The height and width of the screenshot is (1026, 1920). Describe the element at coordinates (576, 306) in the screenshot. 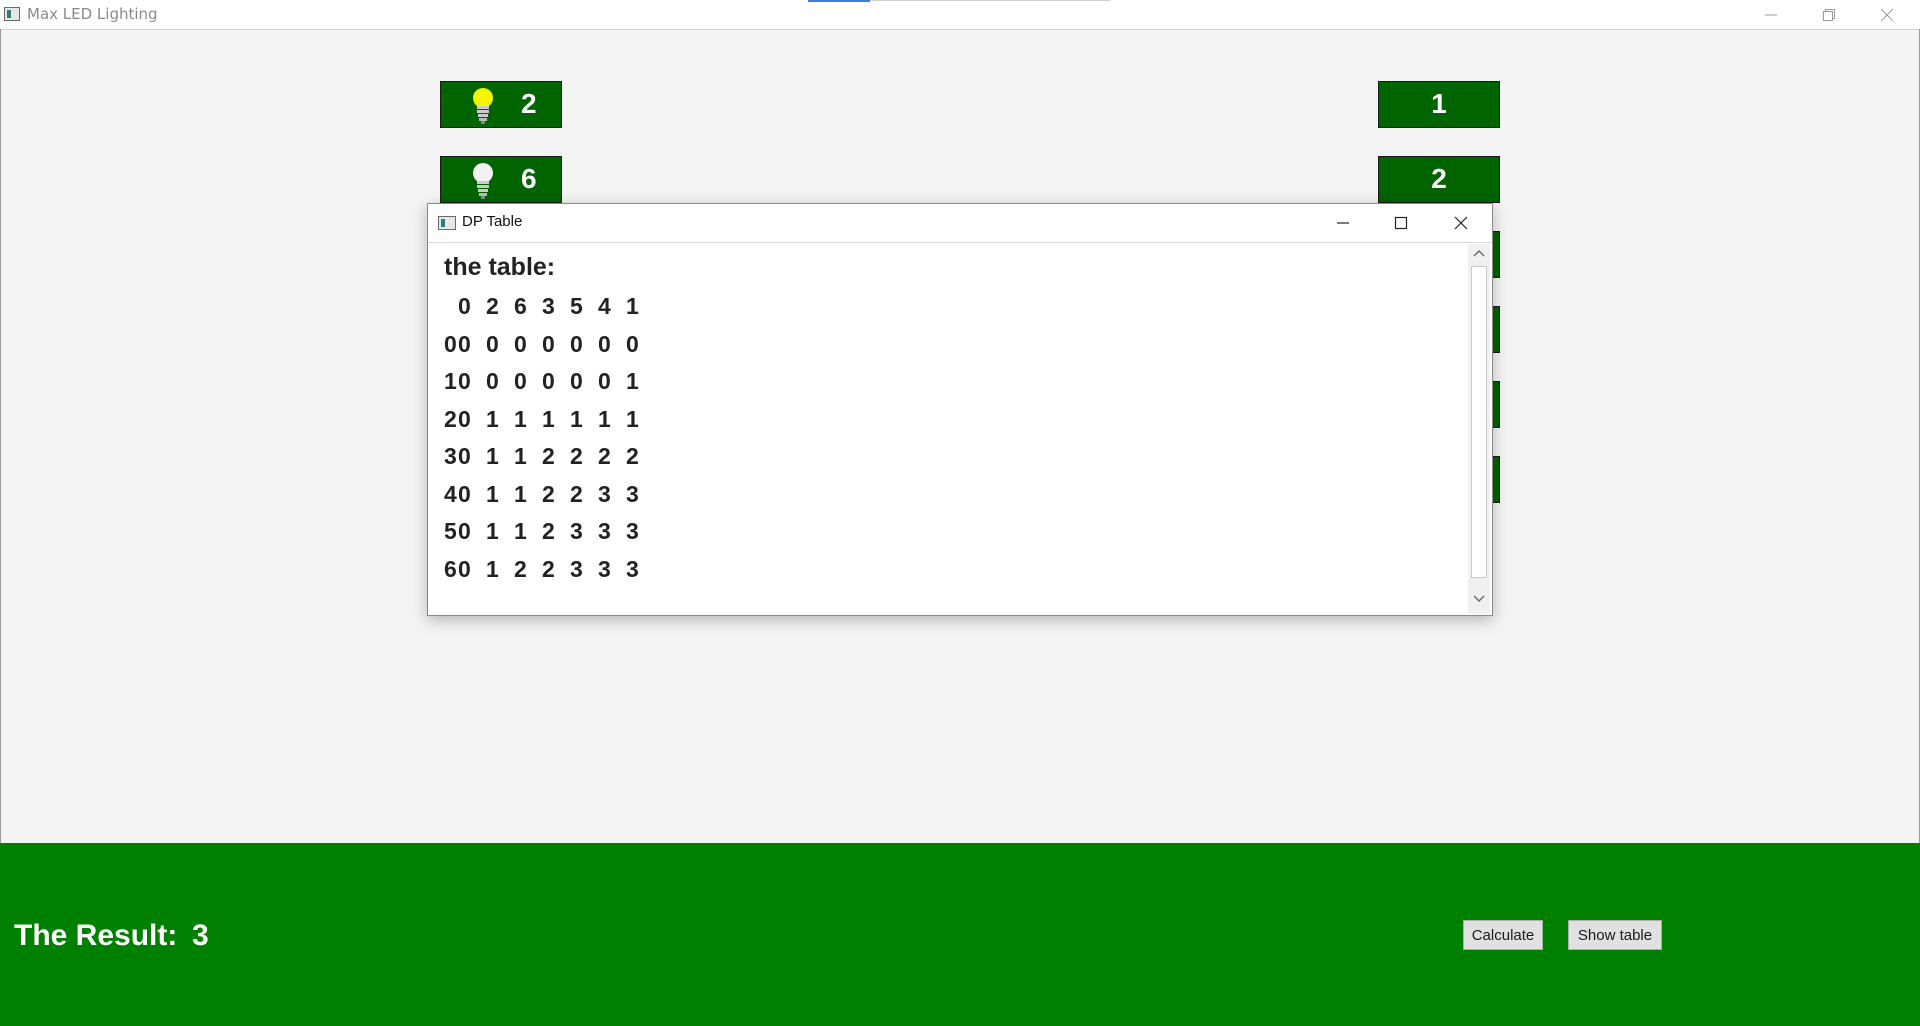

I see `table-header-cell: 5` at that location.